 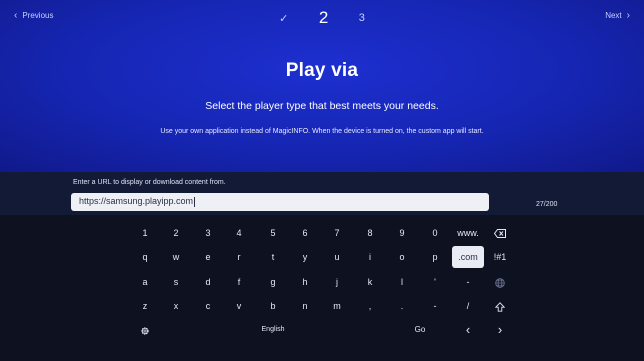 I want to click on page-title: Play via, so click(x=322, y=70).